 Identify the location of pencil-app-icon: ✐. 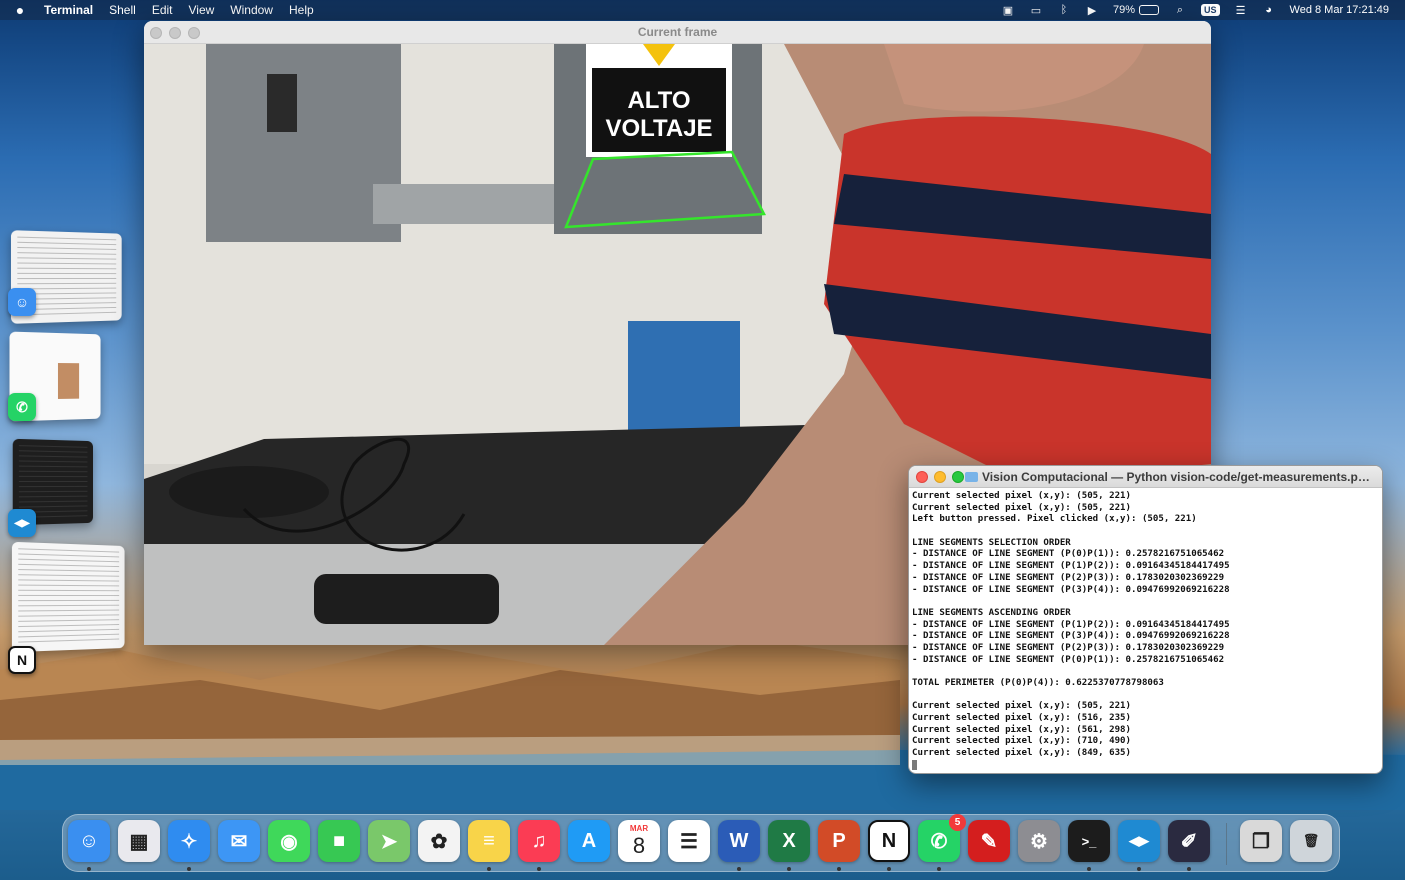
(1189, 841).